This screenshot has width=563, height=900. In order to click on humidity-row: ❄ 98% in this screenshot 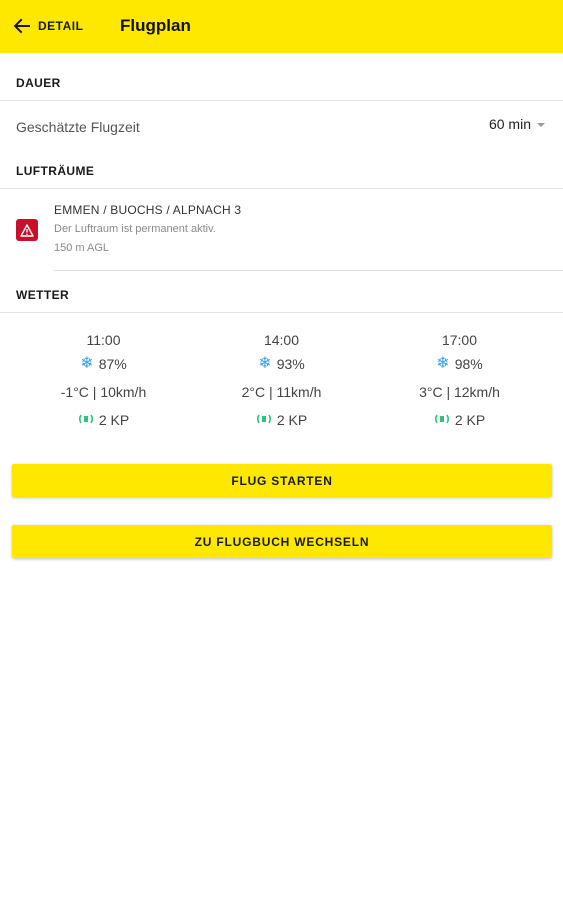, I will do `click(459, 364)`.